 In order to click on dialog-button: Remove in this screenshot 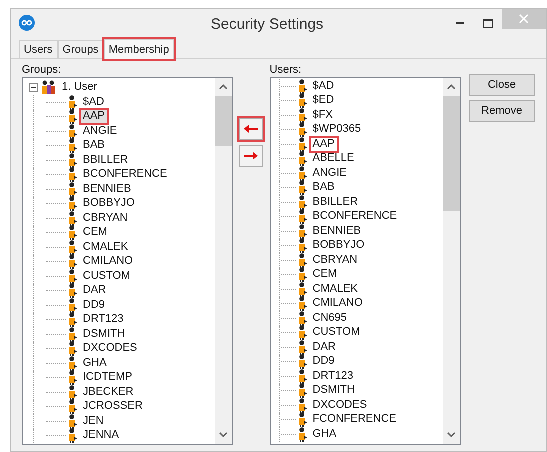, I will do `click(502, 111)`.